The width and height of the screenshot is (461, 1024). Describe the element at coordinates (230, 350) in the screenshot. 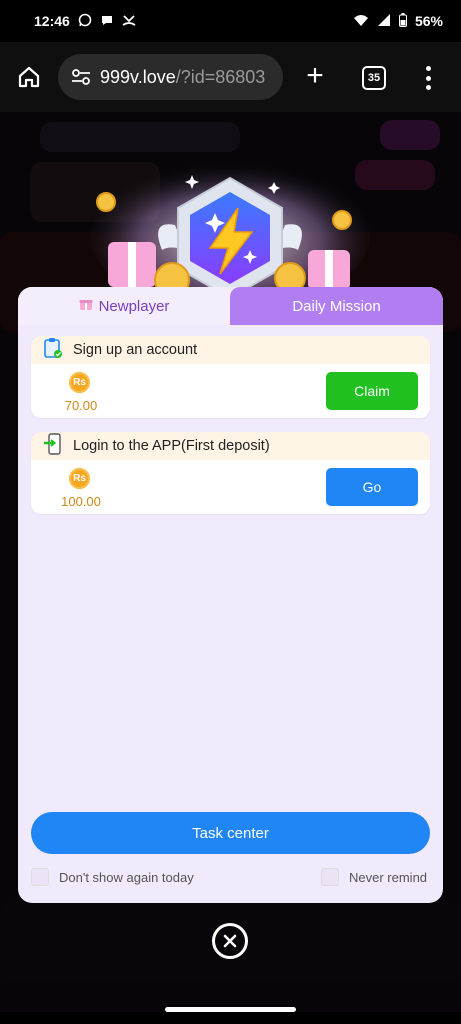

I see `task-header: Sign up an account` at that location.